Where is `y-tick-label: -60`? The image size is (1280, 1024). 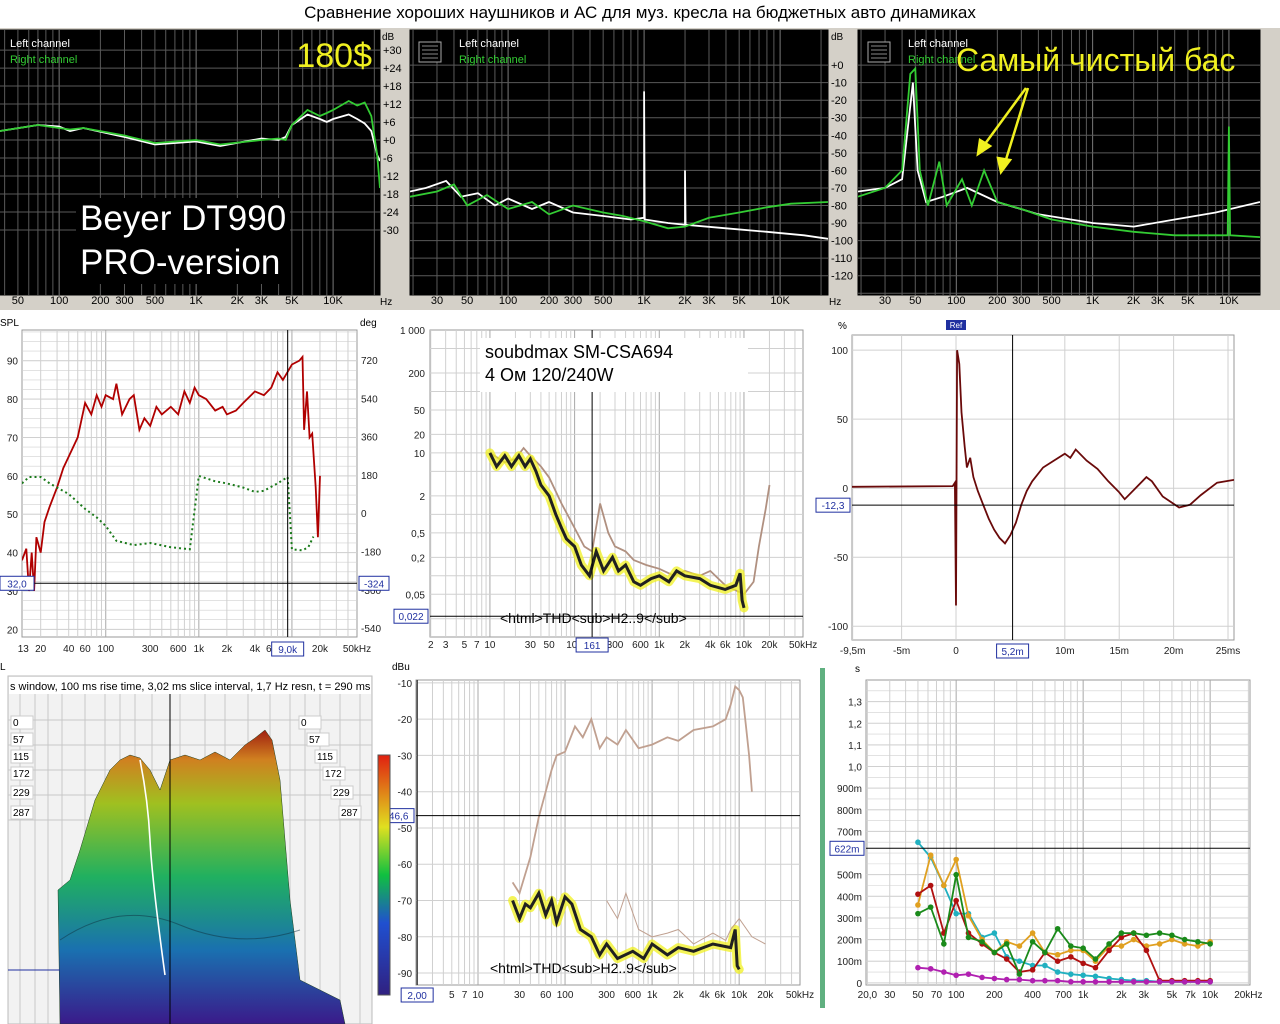
y-tick-label: -60 is located at coordinates (839, 171).